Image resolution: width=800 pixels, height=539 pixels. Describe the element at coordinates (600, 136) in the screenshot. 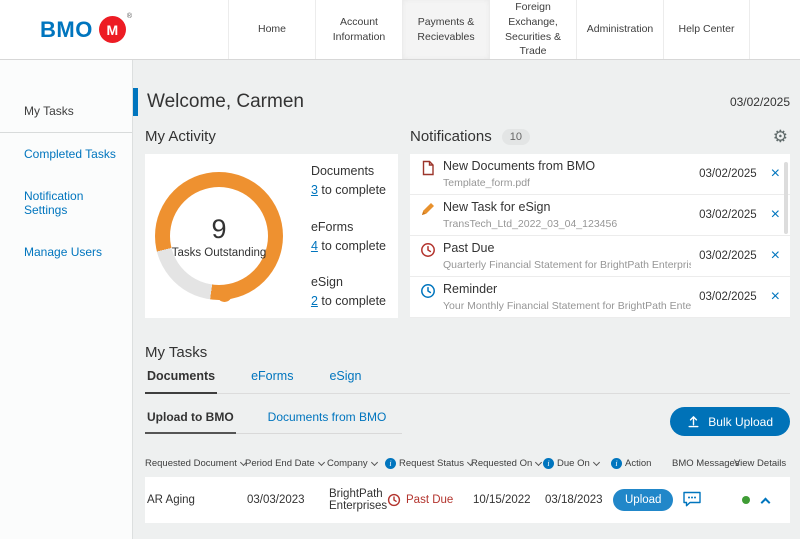

I see `notifications-header: Notifications 10 ⚙` at that location.